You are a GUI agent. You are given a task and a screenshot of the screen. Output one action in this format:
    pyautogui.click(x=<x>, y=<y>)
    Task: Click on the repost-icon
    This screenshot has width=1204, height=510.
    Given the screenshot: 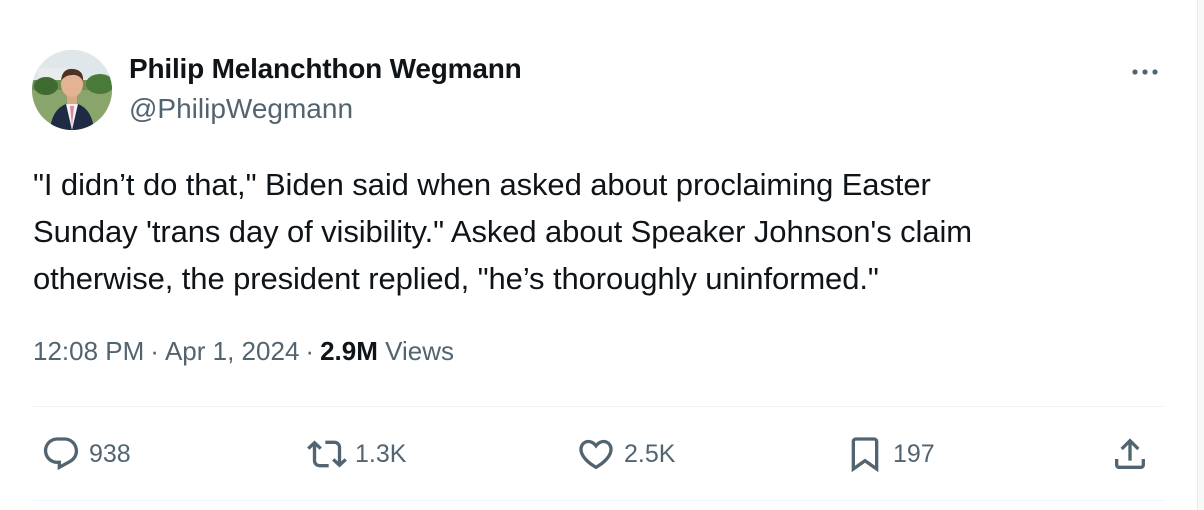 What is the action you would take?
    pyautogui.click(x=327, y=454)
    